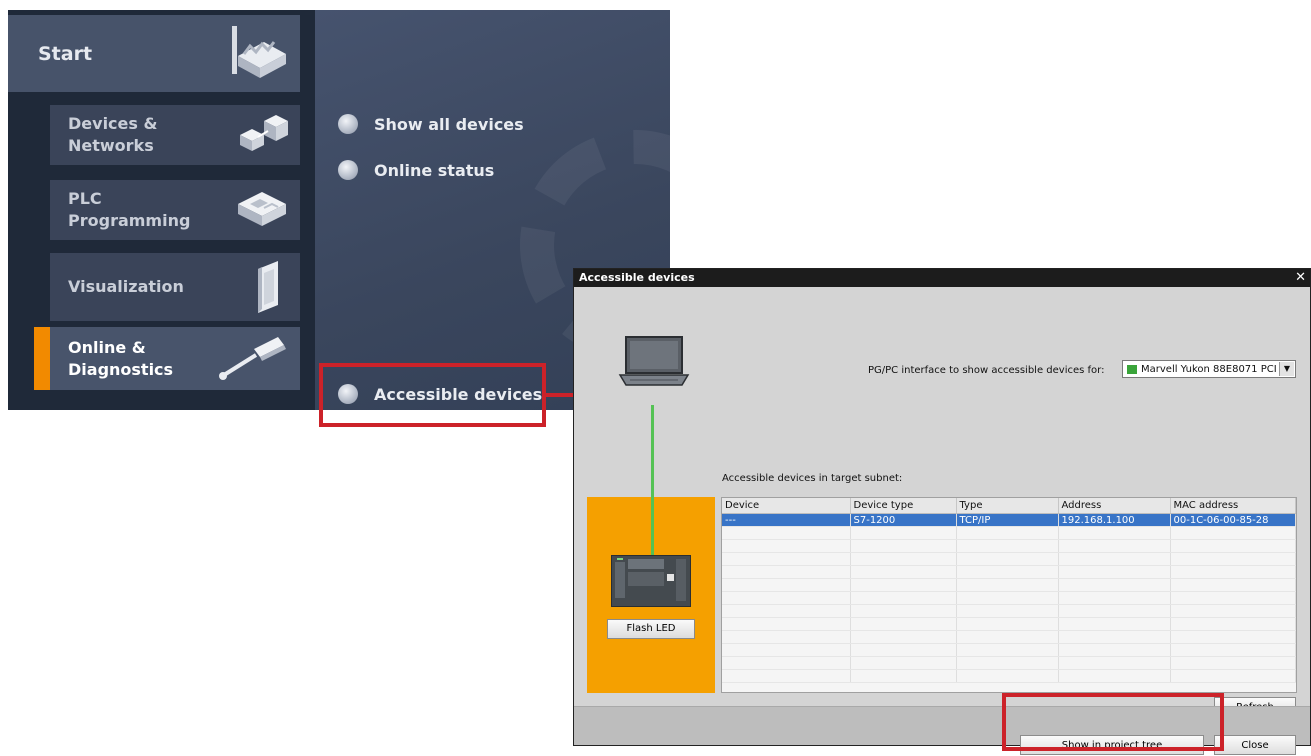 Image resolution: width=1311 pixels, height=756 pixels. Describe the element at coordinates (257, 54) in the screenshot. I see `factory-icon` at that location.